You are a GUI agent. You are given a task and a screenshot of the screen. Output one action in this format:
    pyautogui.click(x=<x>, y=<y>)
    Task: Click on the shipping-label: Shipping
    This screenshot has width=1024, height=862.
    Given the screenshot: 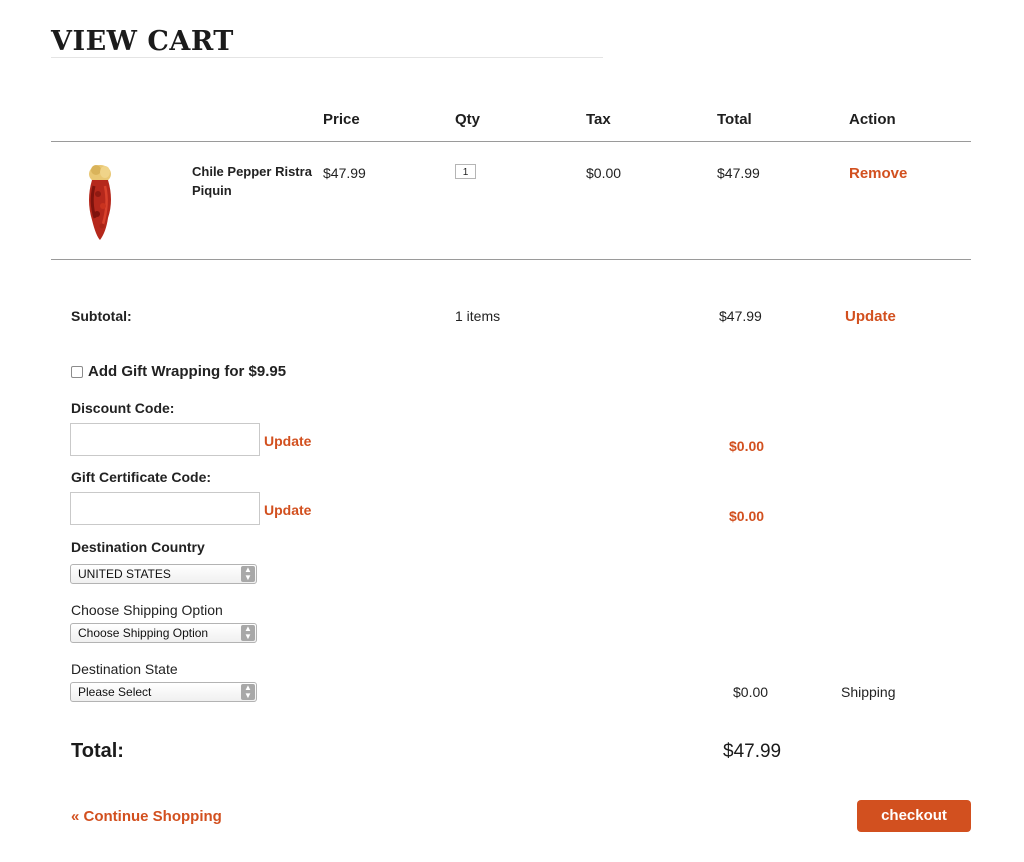 What is the action you would take?
    pyautogui.click(x=868, y=692)
    